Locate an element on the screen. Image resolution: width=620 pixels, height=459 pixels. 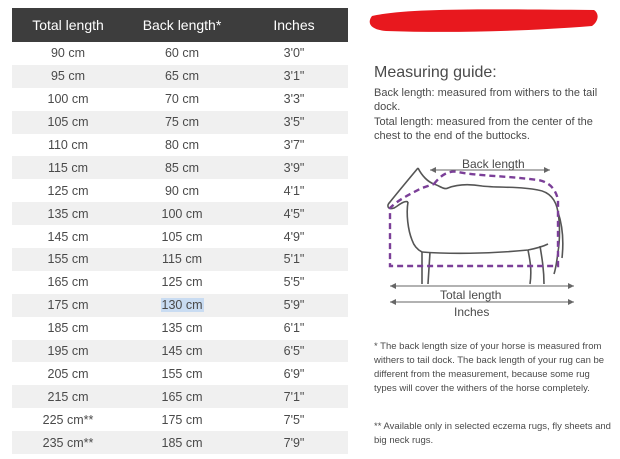
cell-inches: 5'9" is located at coordinates (294, 305).